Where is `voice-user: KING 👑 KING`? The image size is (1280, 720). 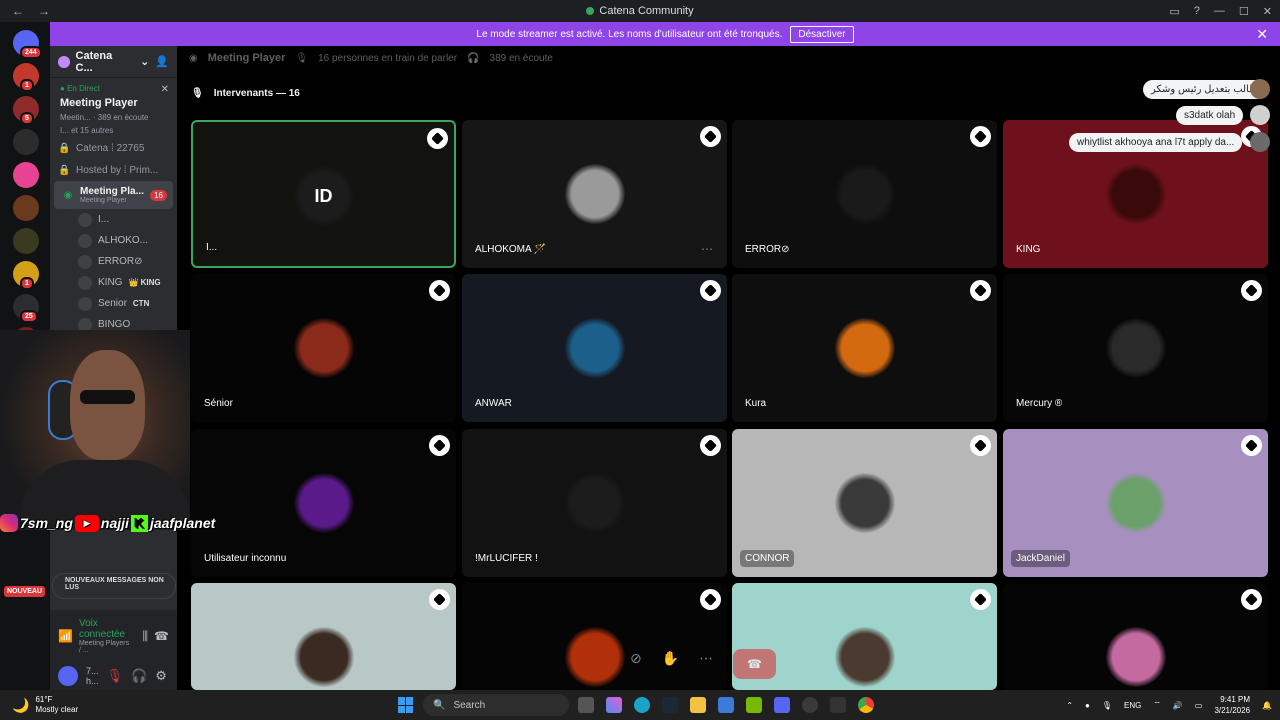 voice-user: KING 👑 KING is located at coordinates (113, 282).